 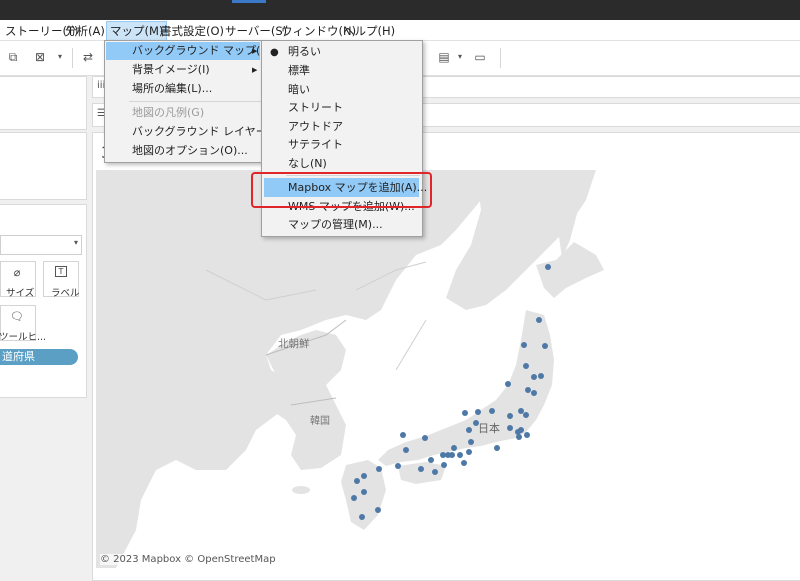 What do you see at coordinates (43, 166) in the screenshot?
I see `filters-shelf` at bounding box center [43, 166].